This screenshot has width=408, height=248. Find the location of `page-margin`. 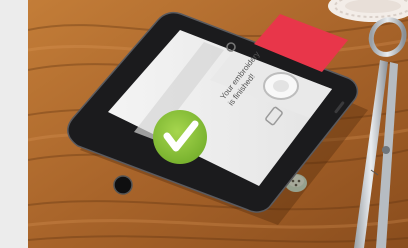

page-margin is located at coordinates (14, 124).